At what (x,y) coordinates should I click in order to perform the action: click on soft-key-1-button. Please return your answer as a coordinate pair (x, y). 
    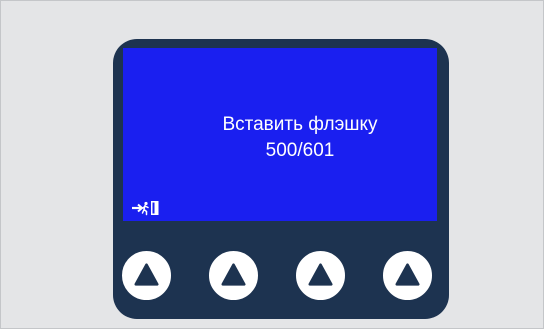
    Looking at the image, I should click on (146, 275).